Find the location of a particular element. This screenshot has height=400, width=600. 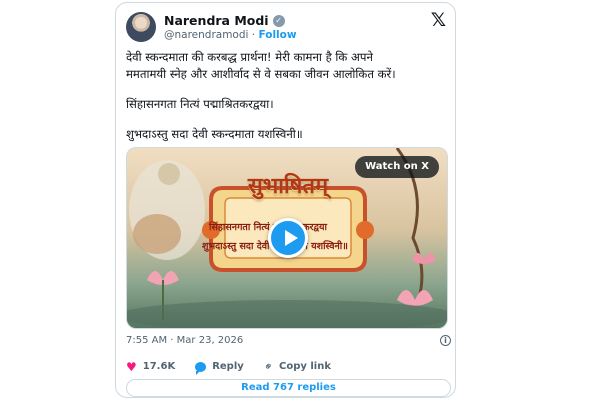

tweet-text-line: शुभदाऽस्तु सदा देवी स्कन्दमाता यशस्विनी॥ is located at coordinates (214, 134).